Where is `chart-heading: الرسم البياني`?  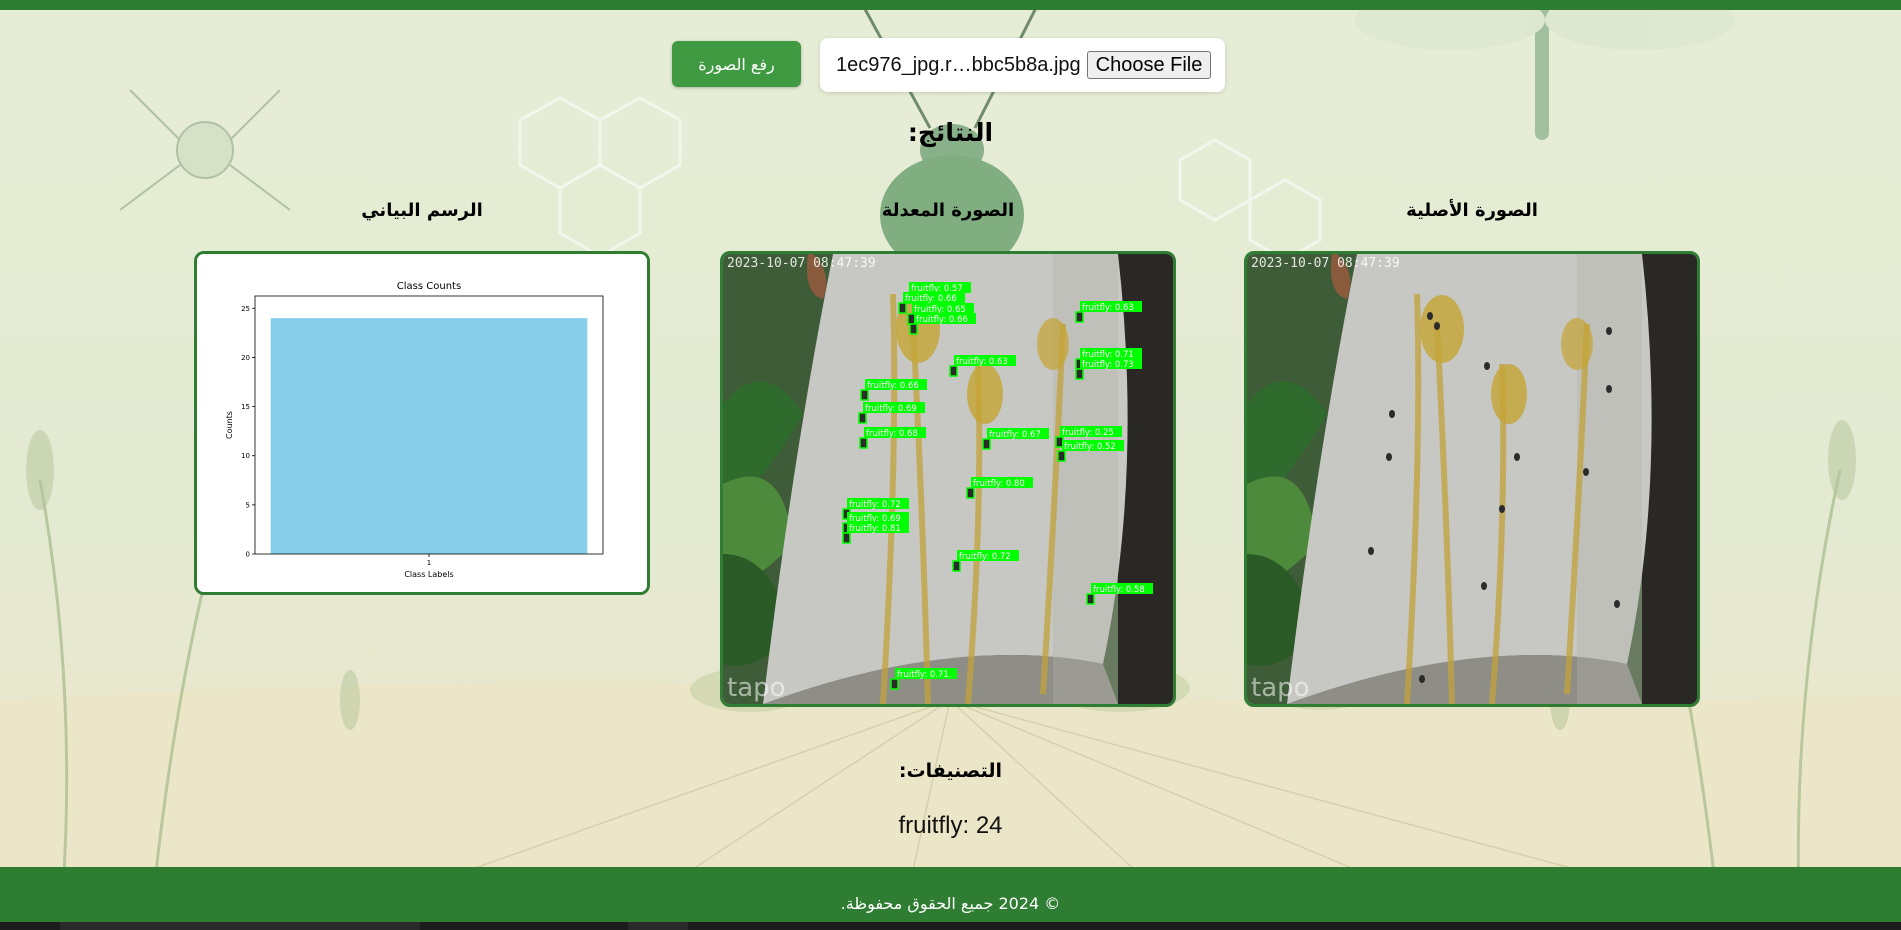
chart-heading: الرسم البياني is located at coordinates (422, 210).